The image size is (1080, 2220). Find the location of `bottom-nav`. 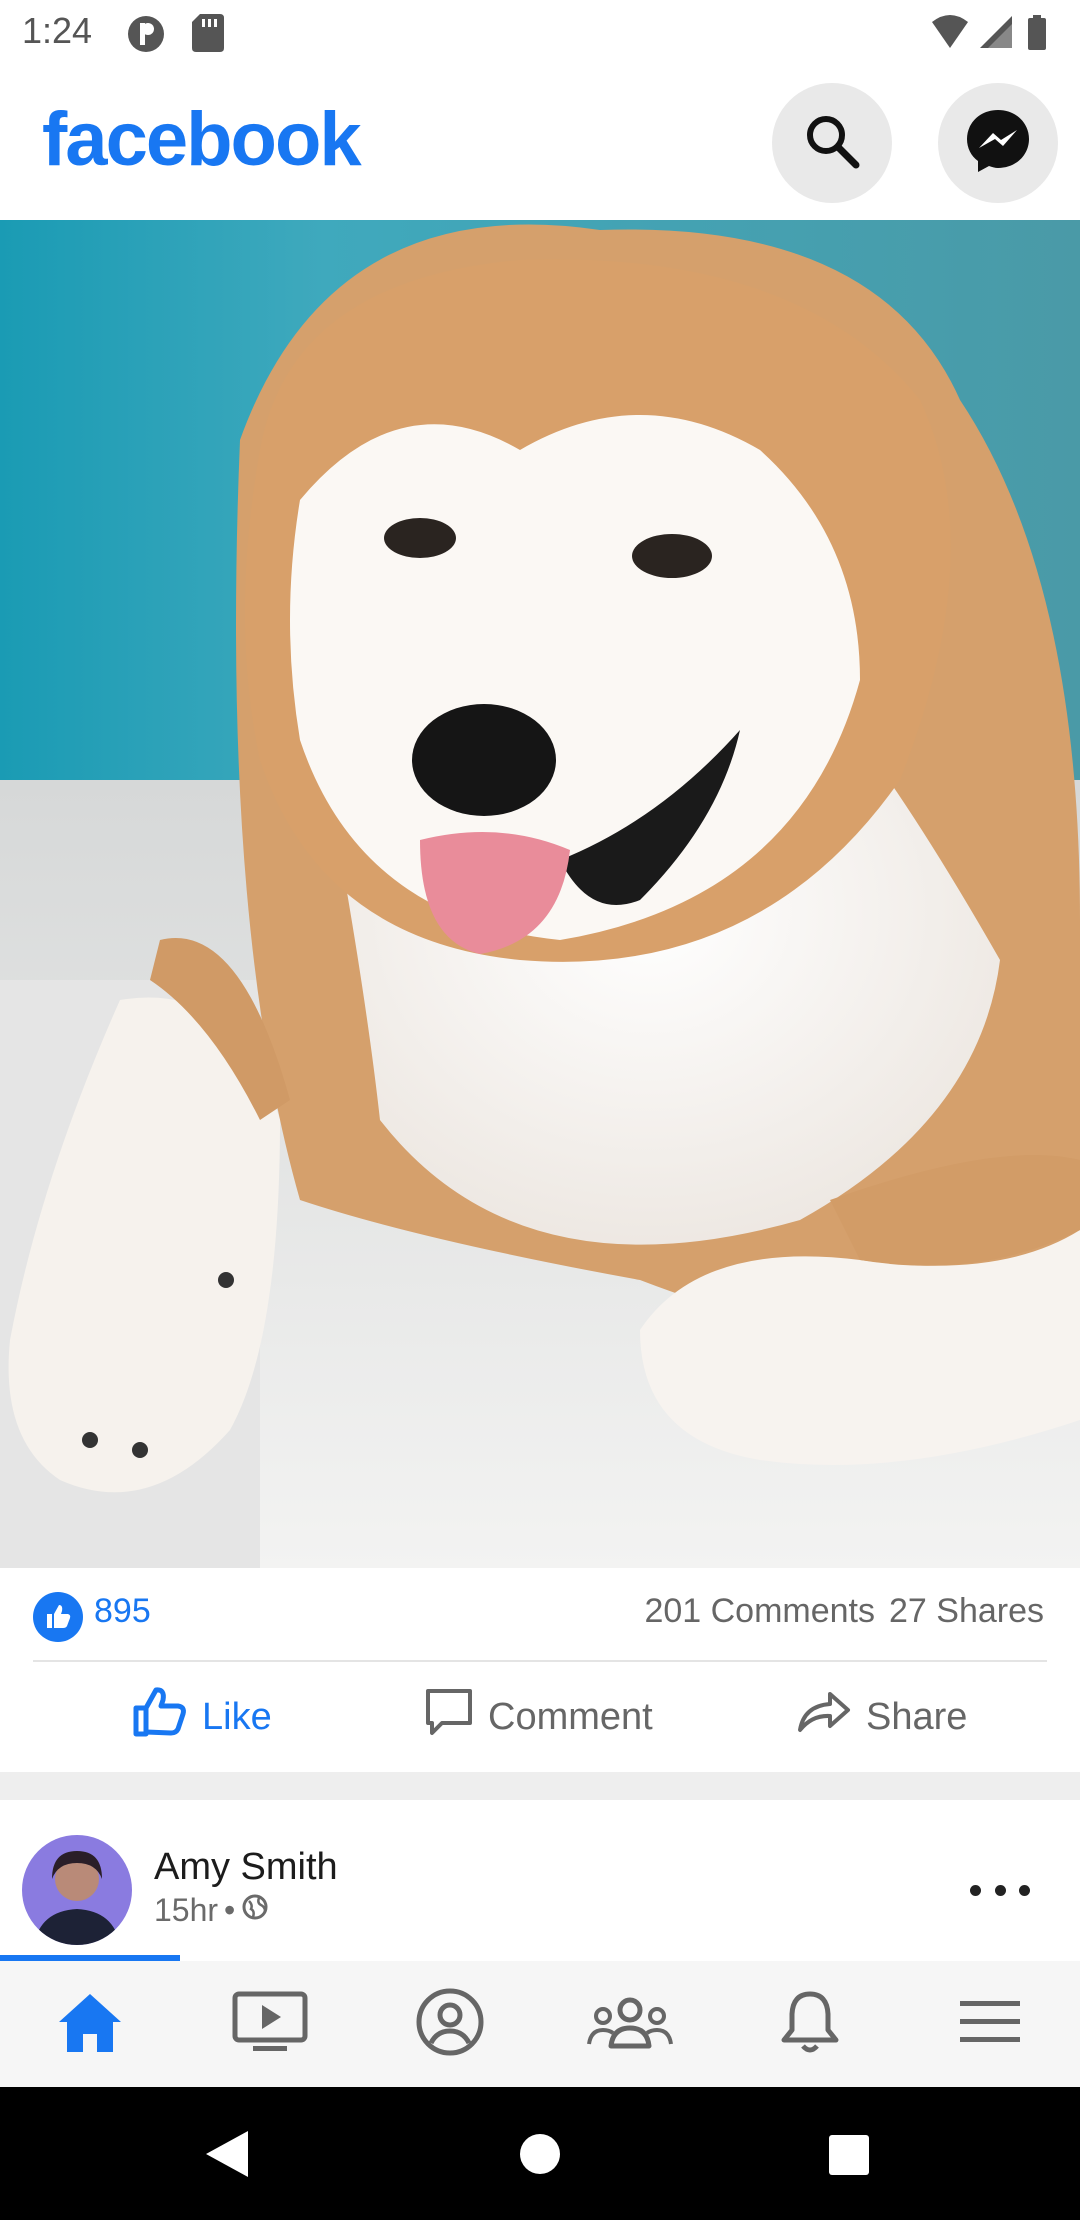

bottom-nav is located at coordinates (540, 2024).